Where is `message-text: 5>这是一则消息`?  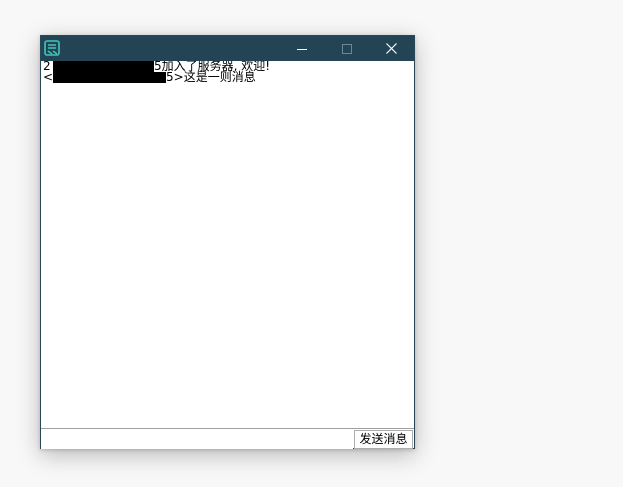
message-text: 5>这是一则消息 is located at coordinates (211, 77).